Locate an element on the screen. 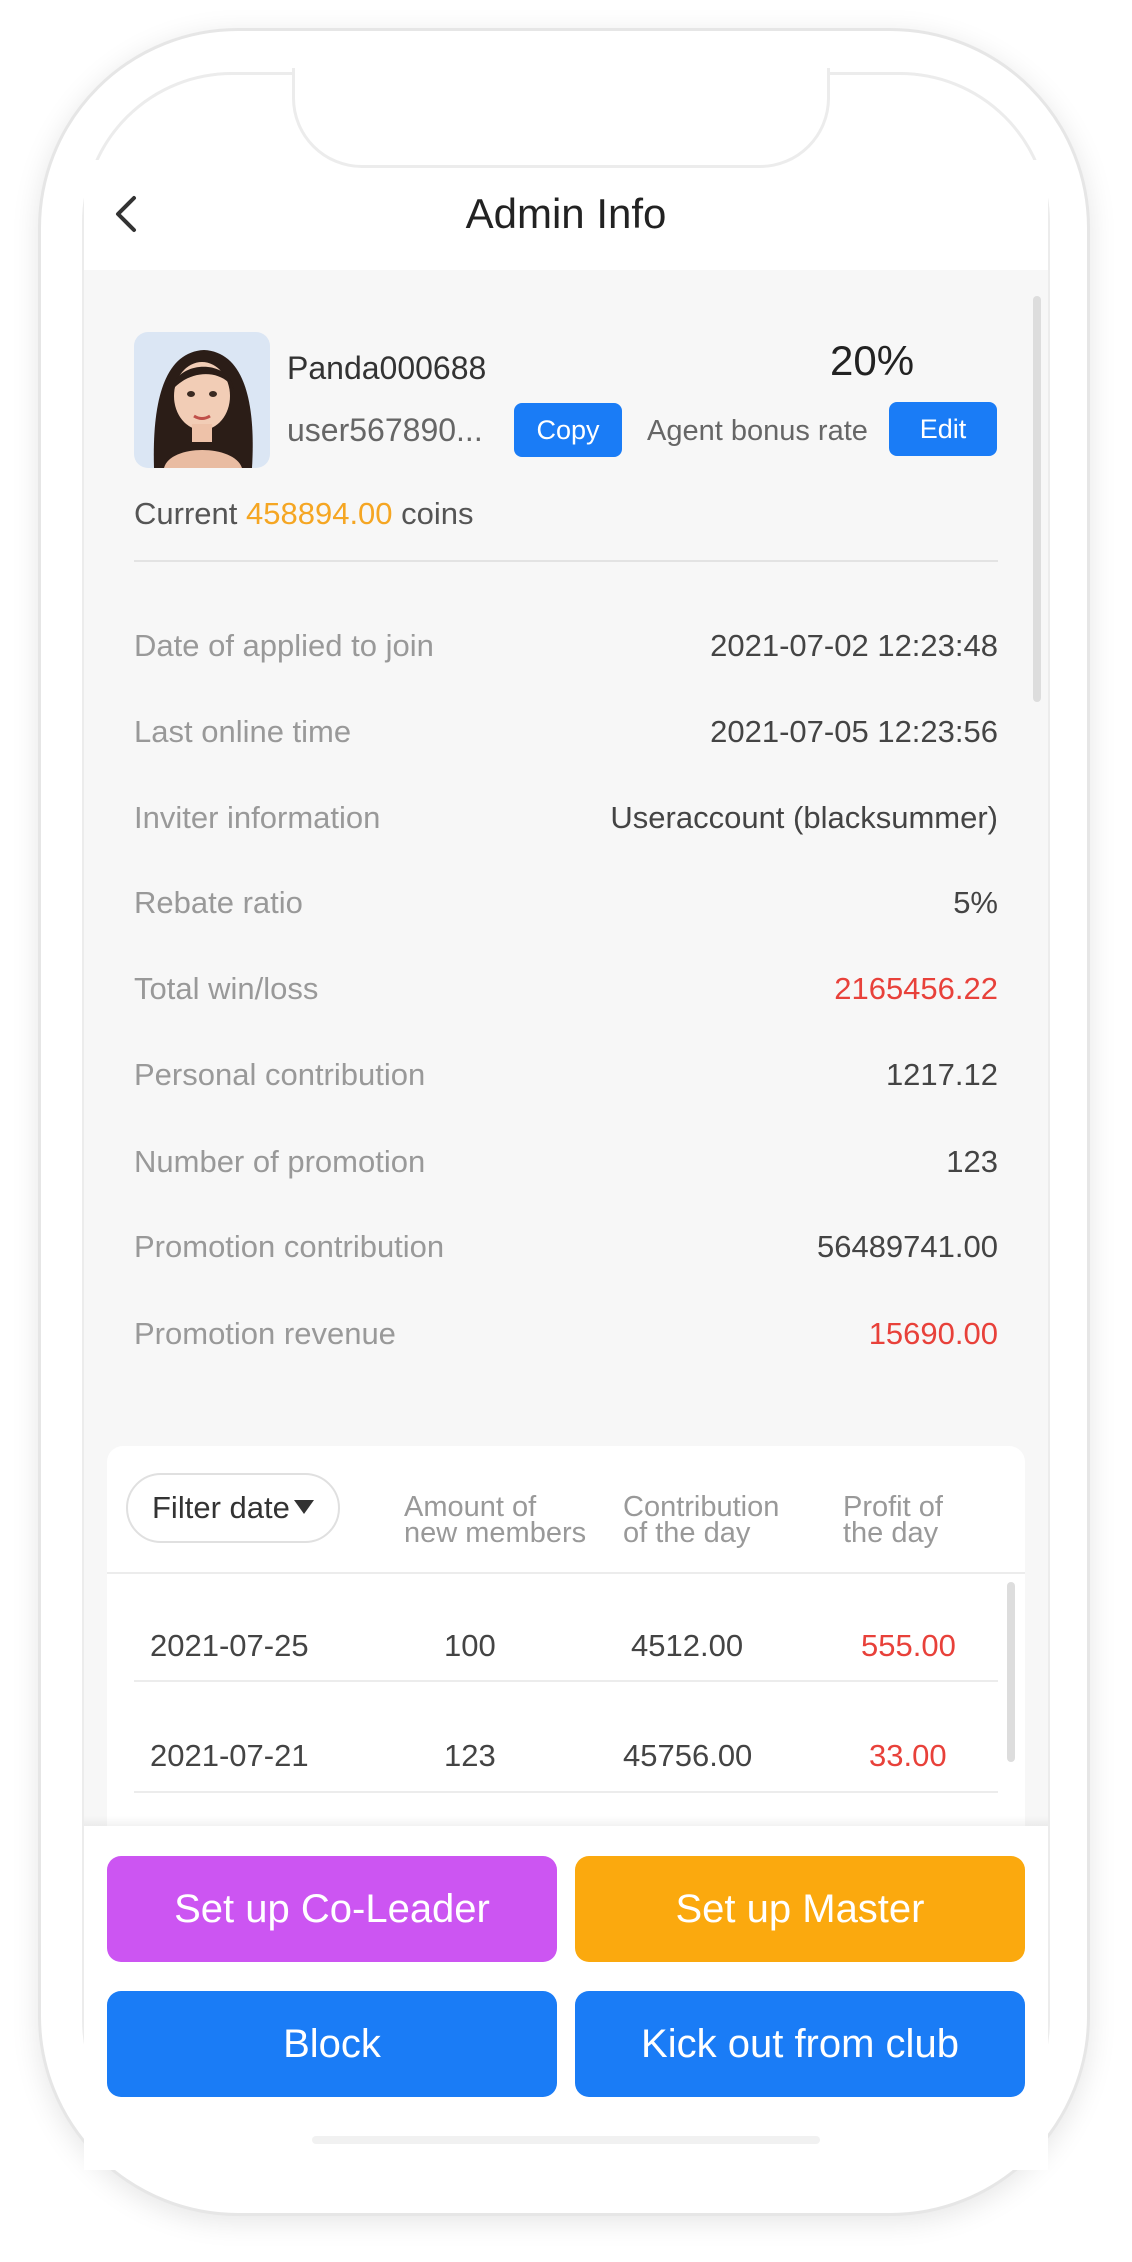 This screenshot has width=1132, height=2262. info-label: Promotion revenue is located at coordinates (265, 1333).